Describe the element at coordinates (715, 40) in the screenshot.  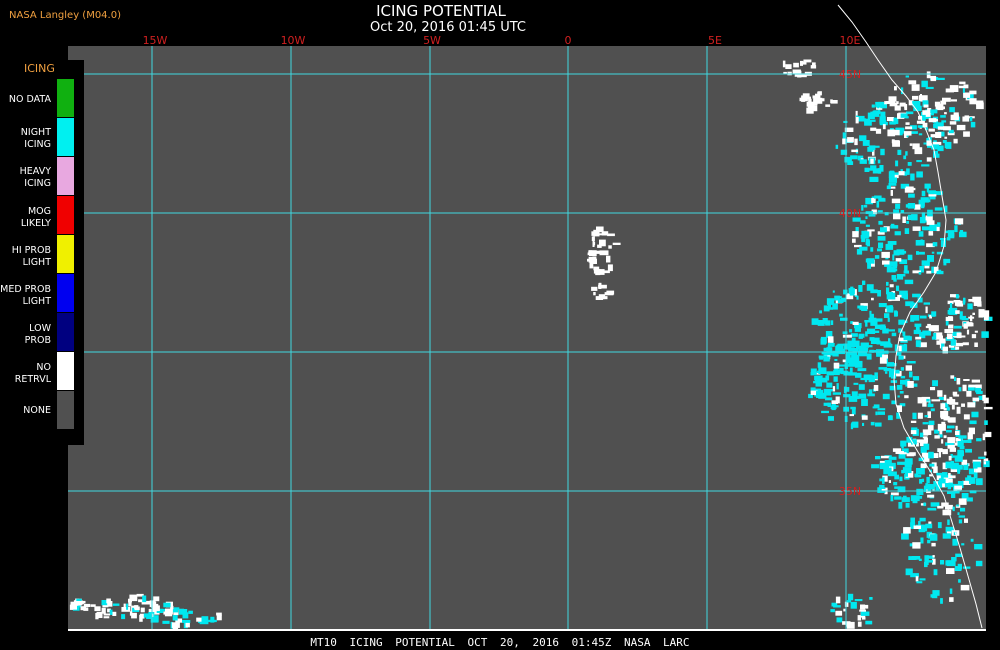
I see `lon-label: 5E` at that location.